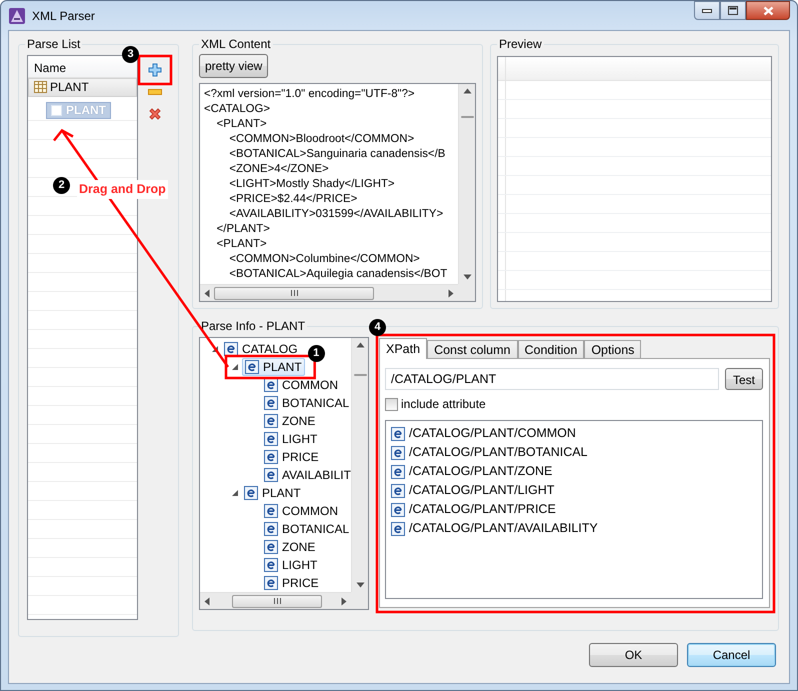 Image resolution: width=798 pixels, height=691 pixels. What do you see at coordinates (574, 490) in the screenshot?
I see `list-item: /CATALOG/PLANT/LIGHT` at bounding box center [574, 490].